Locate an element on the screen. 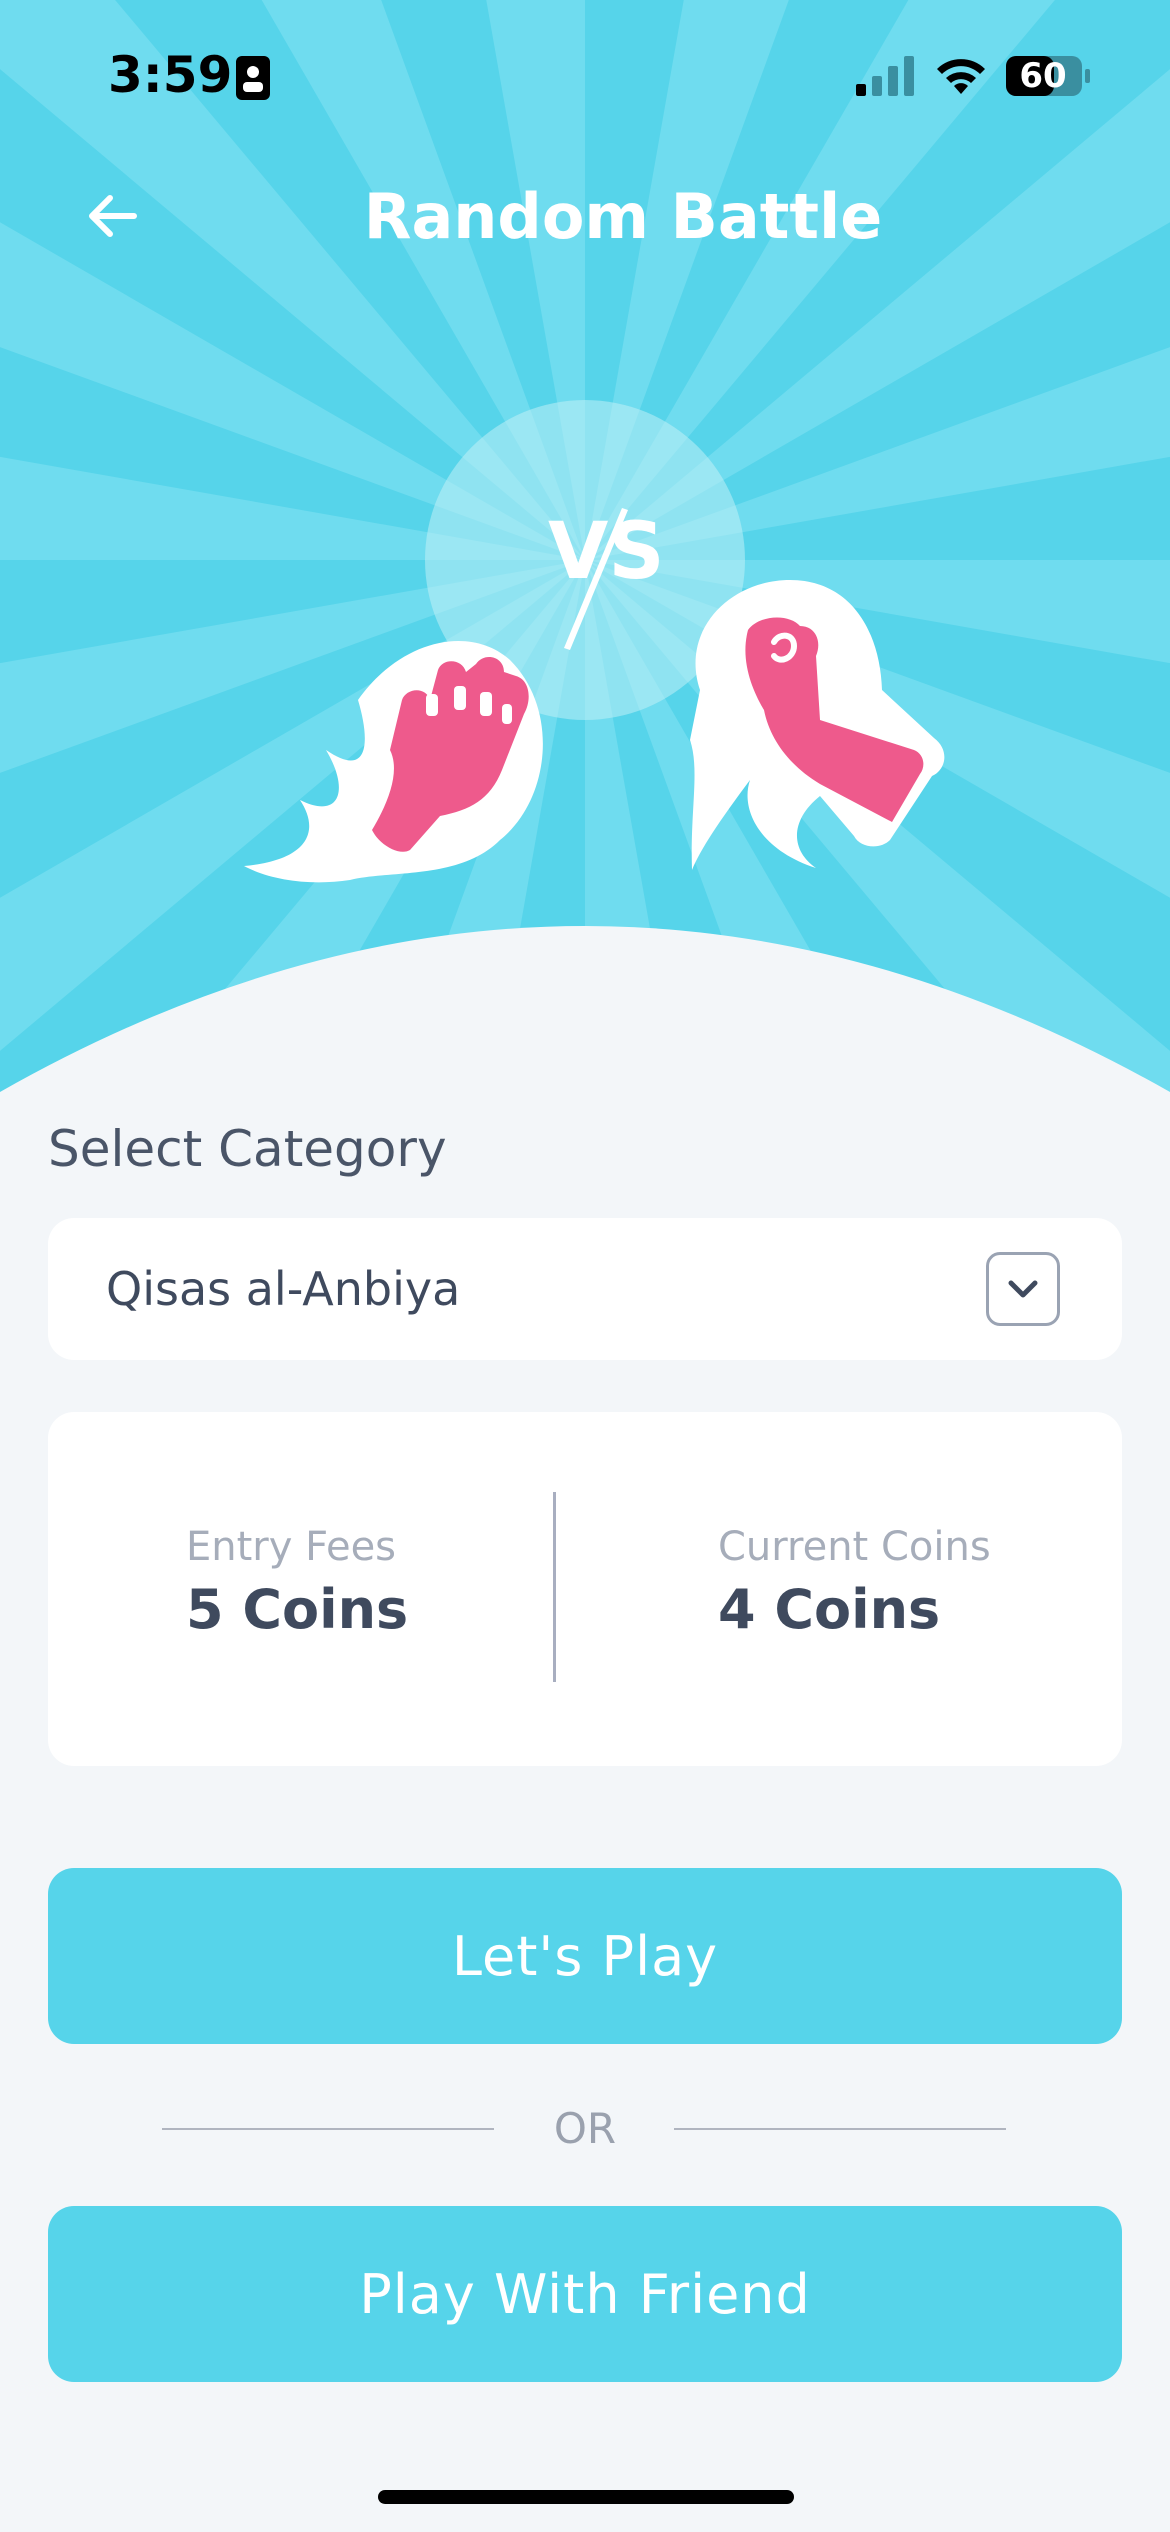 This screenshot has width=1170, height=2532. entry-fees-value: 5 Coins is located at coordinates (297, 1609).